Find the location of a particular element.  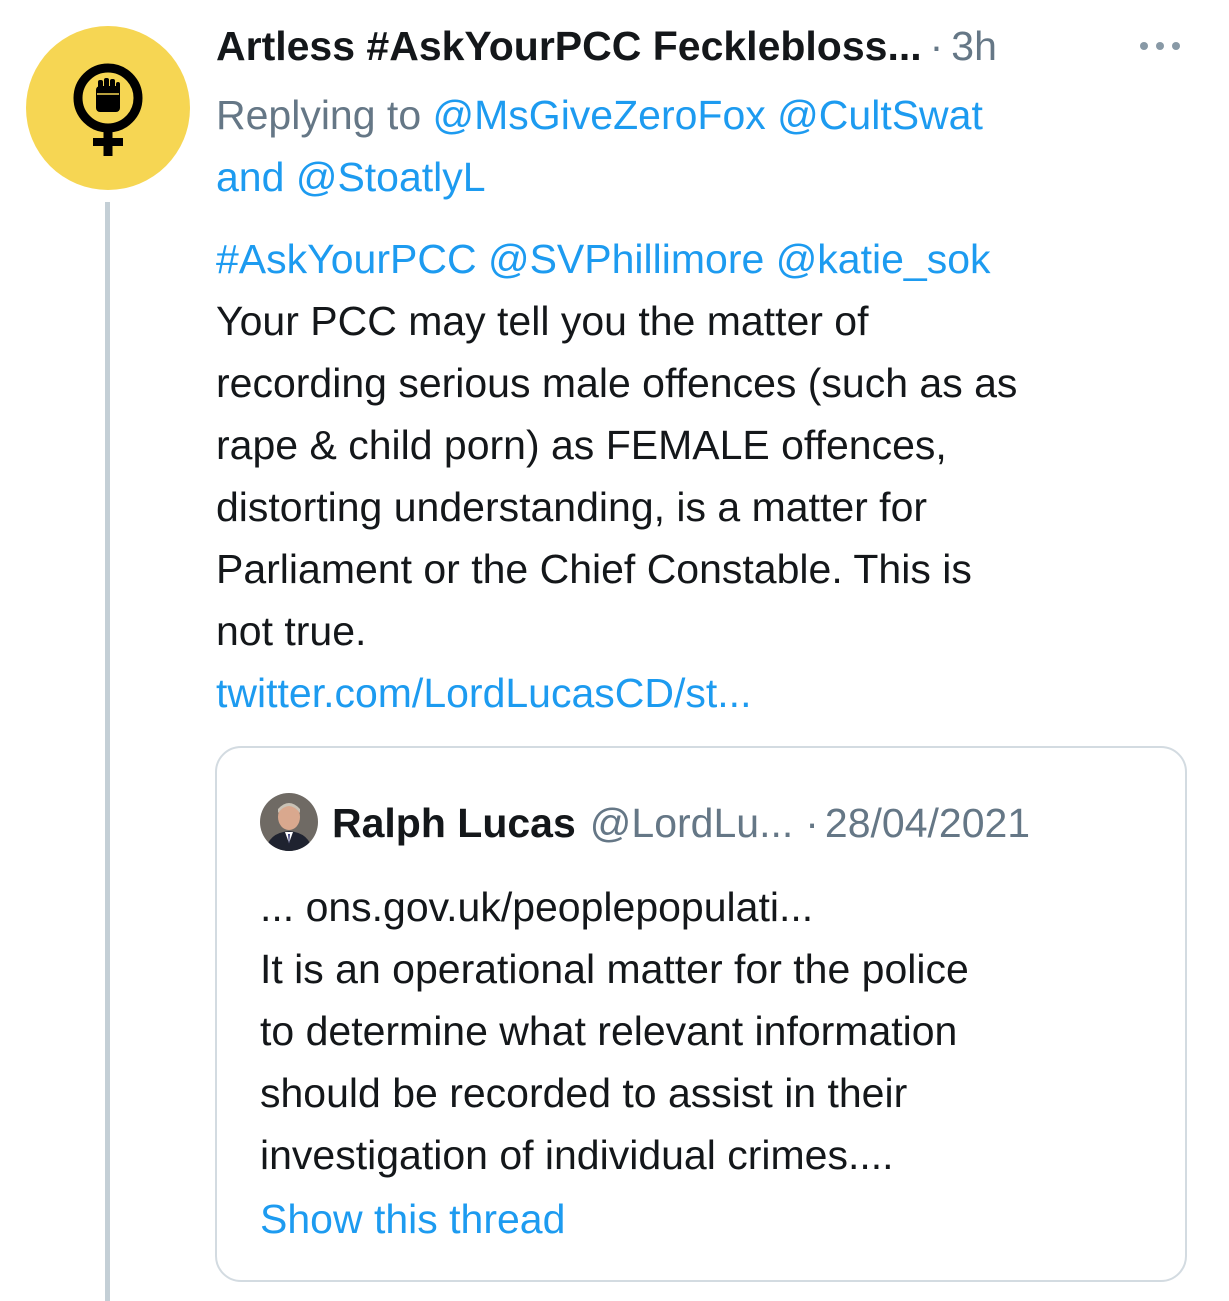

female-symbol-raised-fist-icon is located at coordinates (108, 109).